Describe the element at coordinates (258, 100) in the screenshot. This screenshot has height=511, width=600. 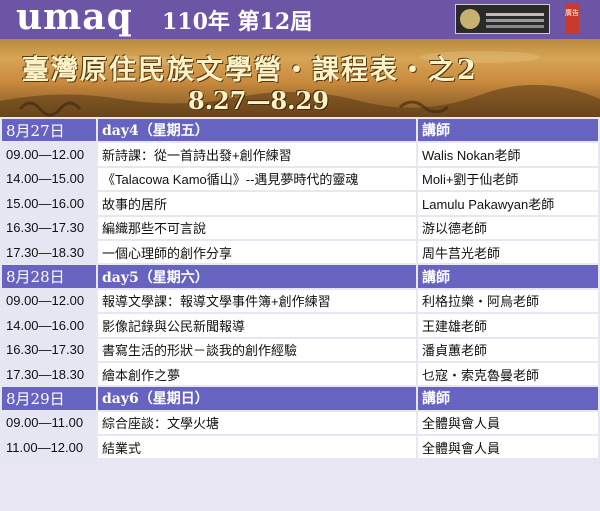
I see `date-range: 8.27—8.29` at that location.